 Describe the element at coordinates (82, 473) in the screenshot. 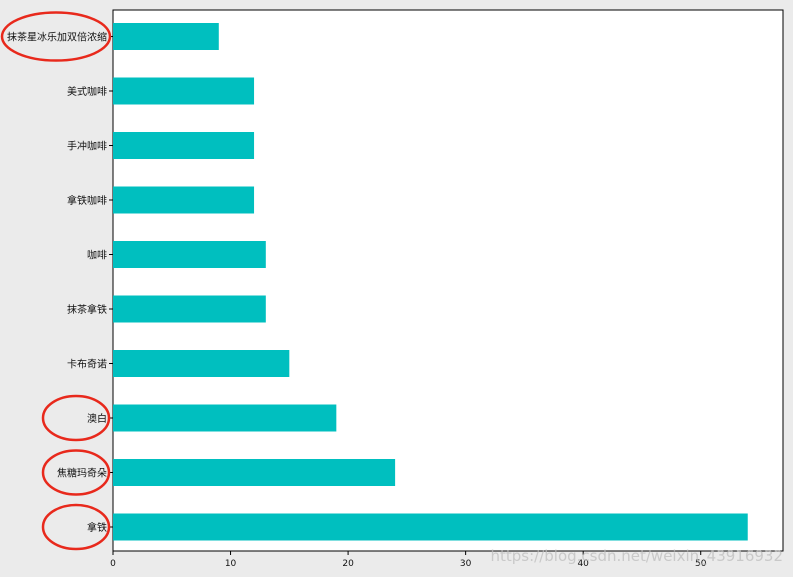

I see `y-tick-label: 焦糖玛奇朵` at that location.